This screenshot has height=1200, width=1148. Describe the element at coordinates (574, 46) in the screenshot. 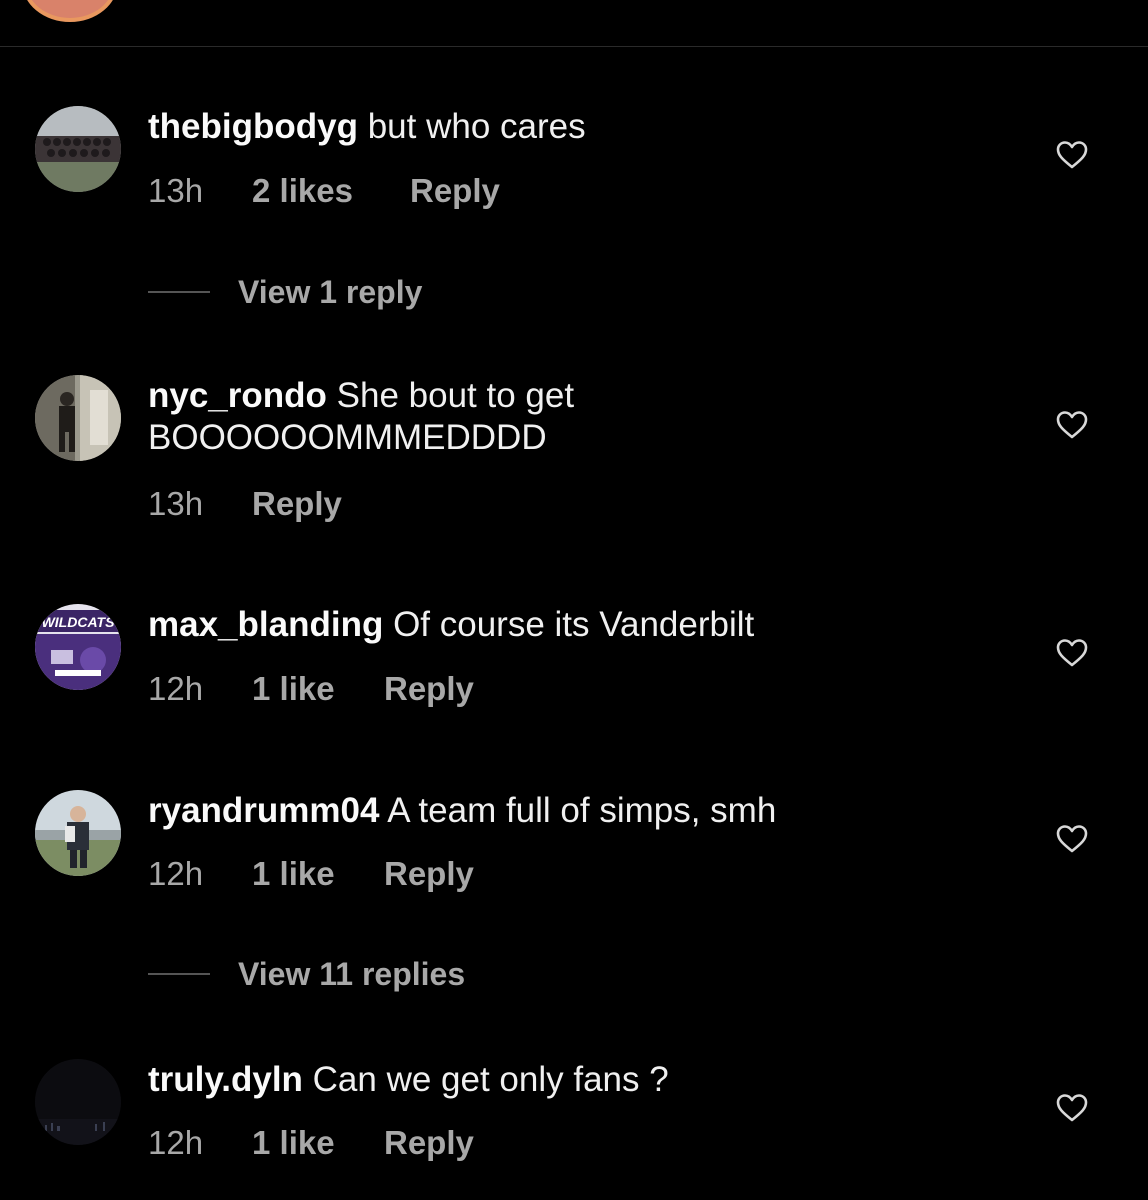

I see `header-divider` at that location.